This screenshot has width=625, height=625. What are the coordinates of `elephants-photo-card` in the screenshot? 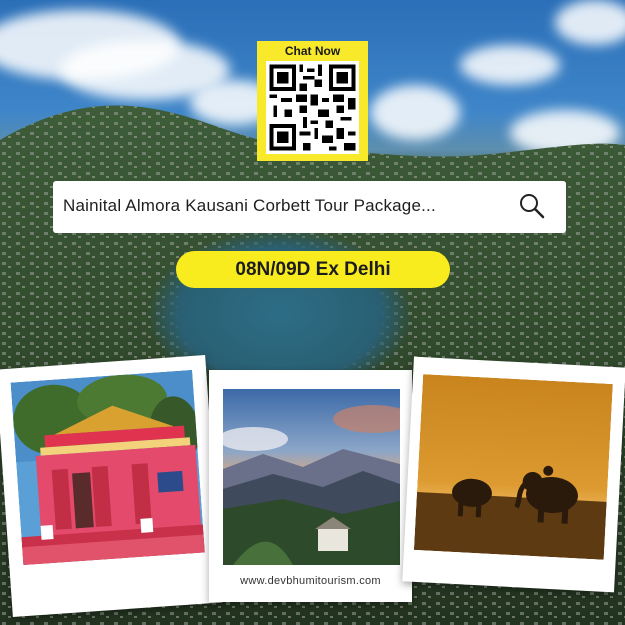 It's located at (513, 474).